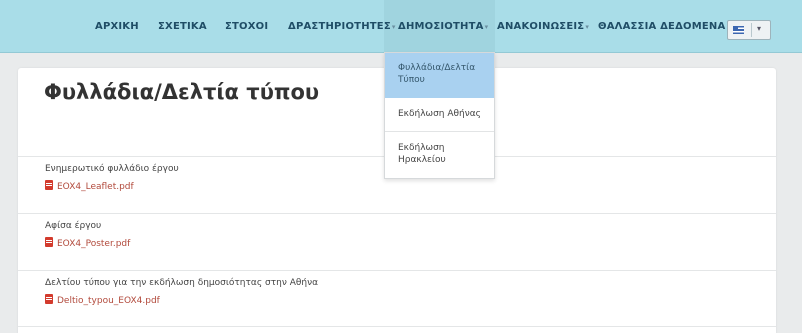 The image size is (802, 333). I want to click on pdf-link: EOX4_Leaflet.pdf, so click(89, 186).